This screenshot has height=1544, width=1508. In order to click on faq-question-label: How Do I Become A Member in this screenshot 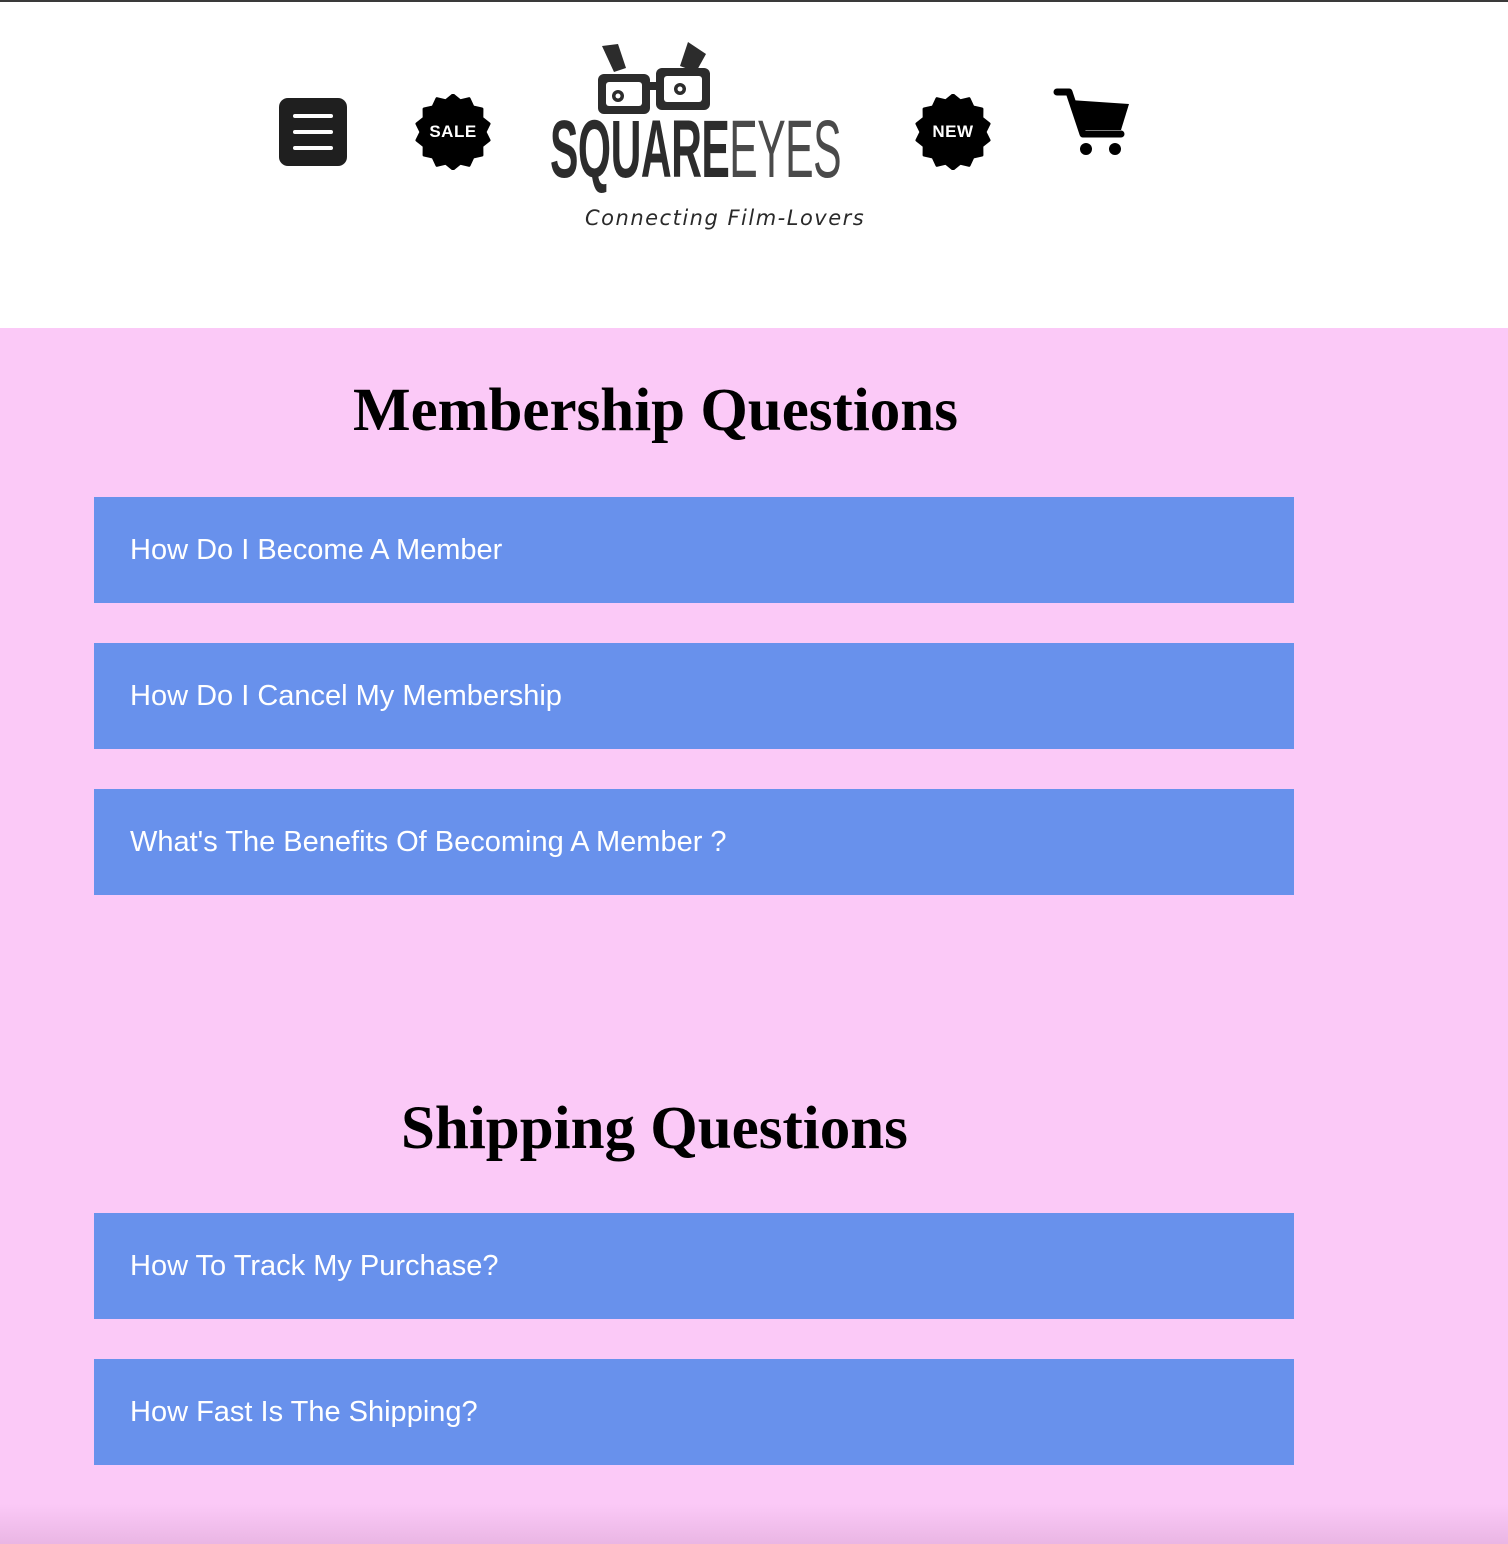, I will do `click(316, 550)`.